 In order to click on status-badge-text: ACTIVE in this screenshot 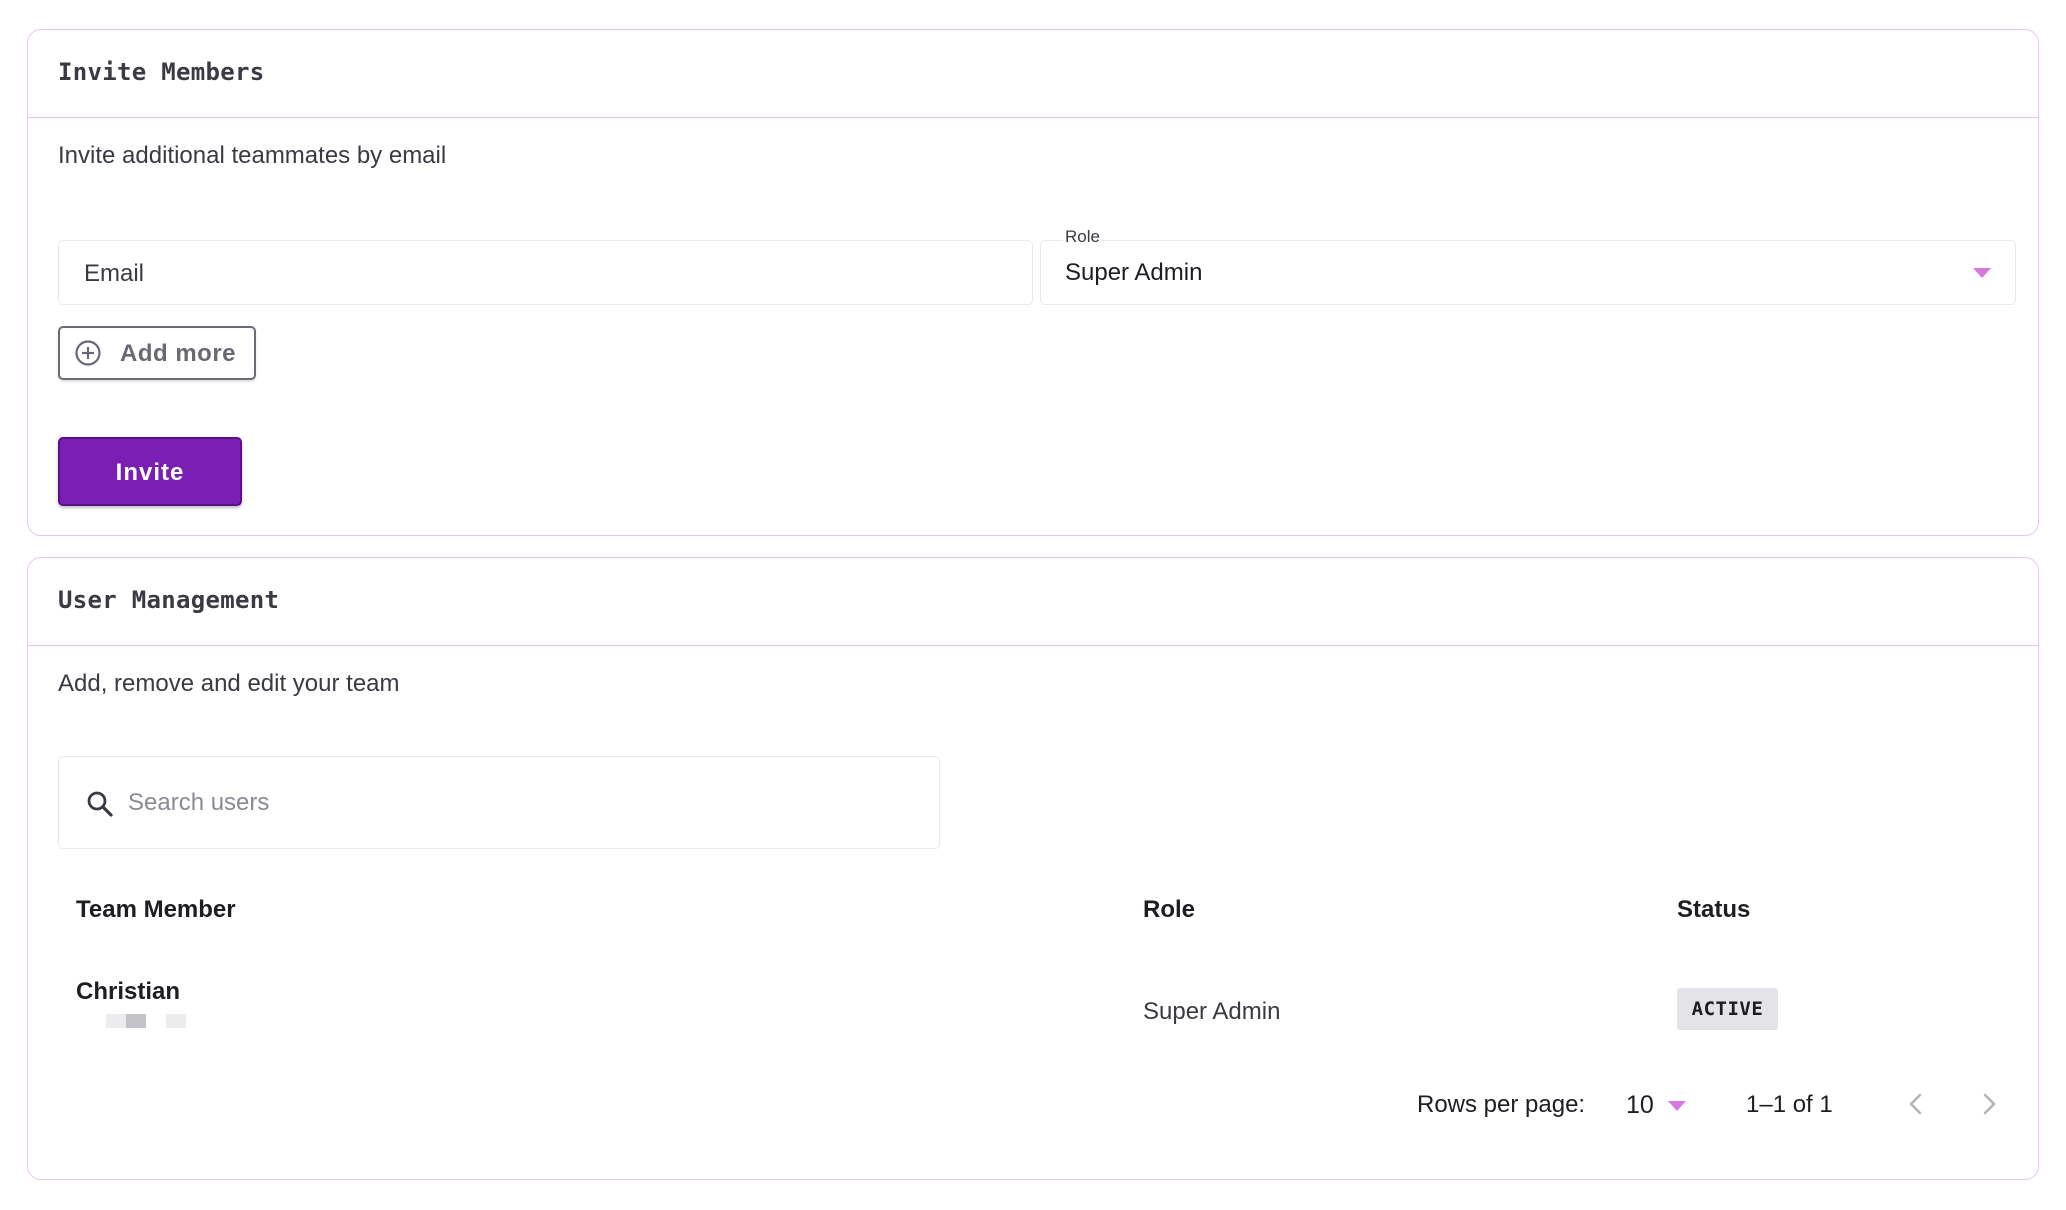, I will do `click(1727, 1009)`.